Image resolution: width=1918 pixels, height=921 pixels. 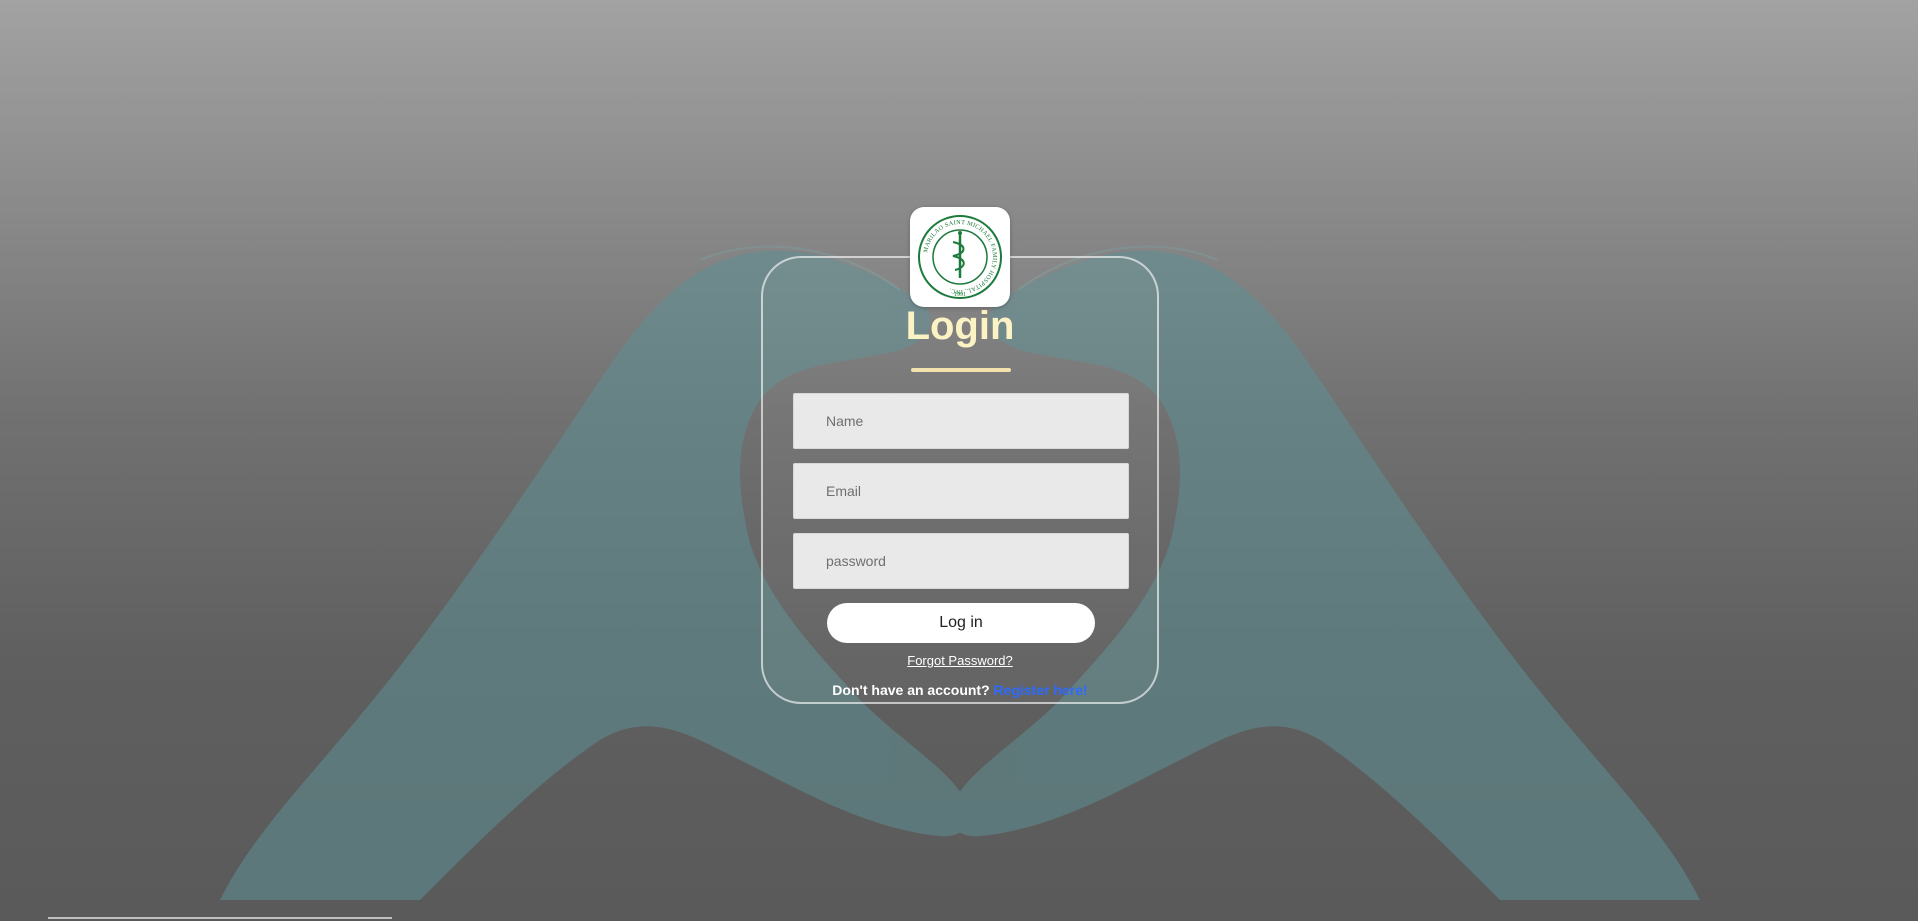 What do you see at coordinates (961, 623) in the screenshot?
I see `login-button: Log in` at bounding box center [961, 623].